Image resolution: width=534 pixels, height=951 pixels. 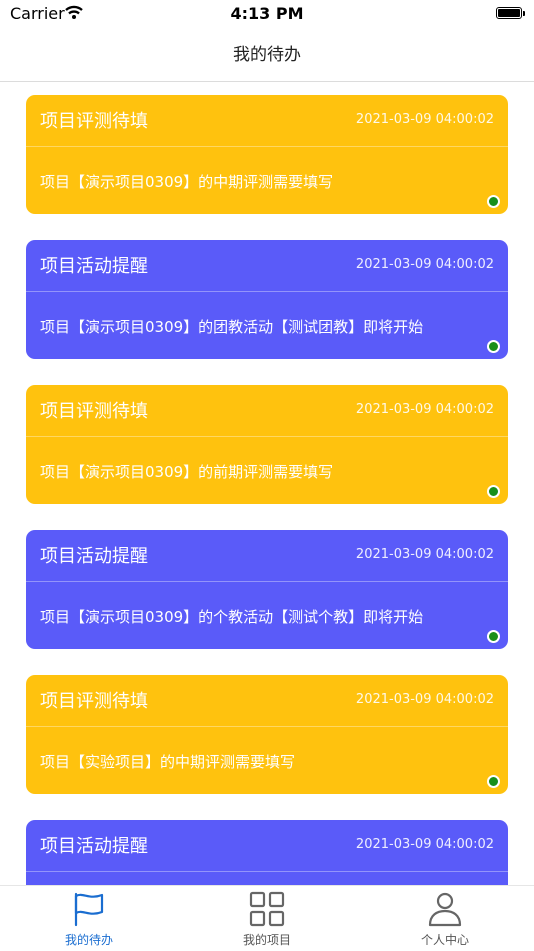 I want to click on clock: 4:13 PM, so click(x=267, y=13).